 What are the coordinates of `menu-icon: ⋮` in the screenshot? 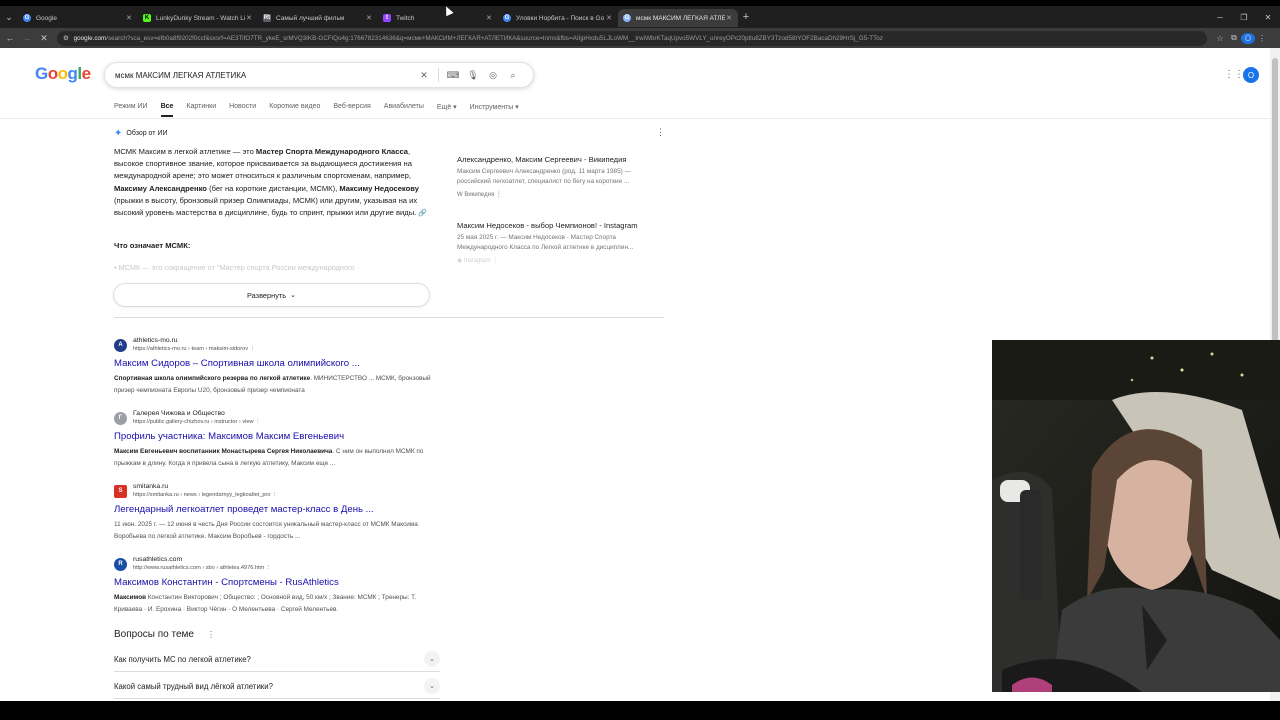 It's located at (1262, 38).